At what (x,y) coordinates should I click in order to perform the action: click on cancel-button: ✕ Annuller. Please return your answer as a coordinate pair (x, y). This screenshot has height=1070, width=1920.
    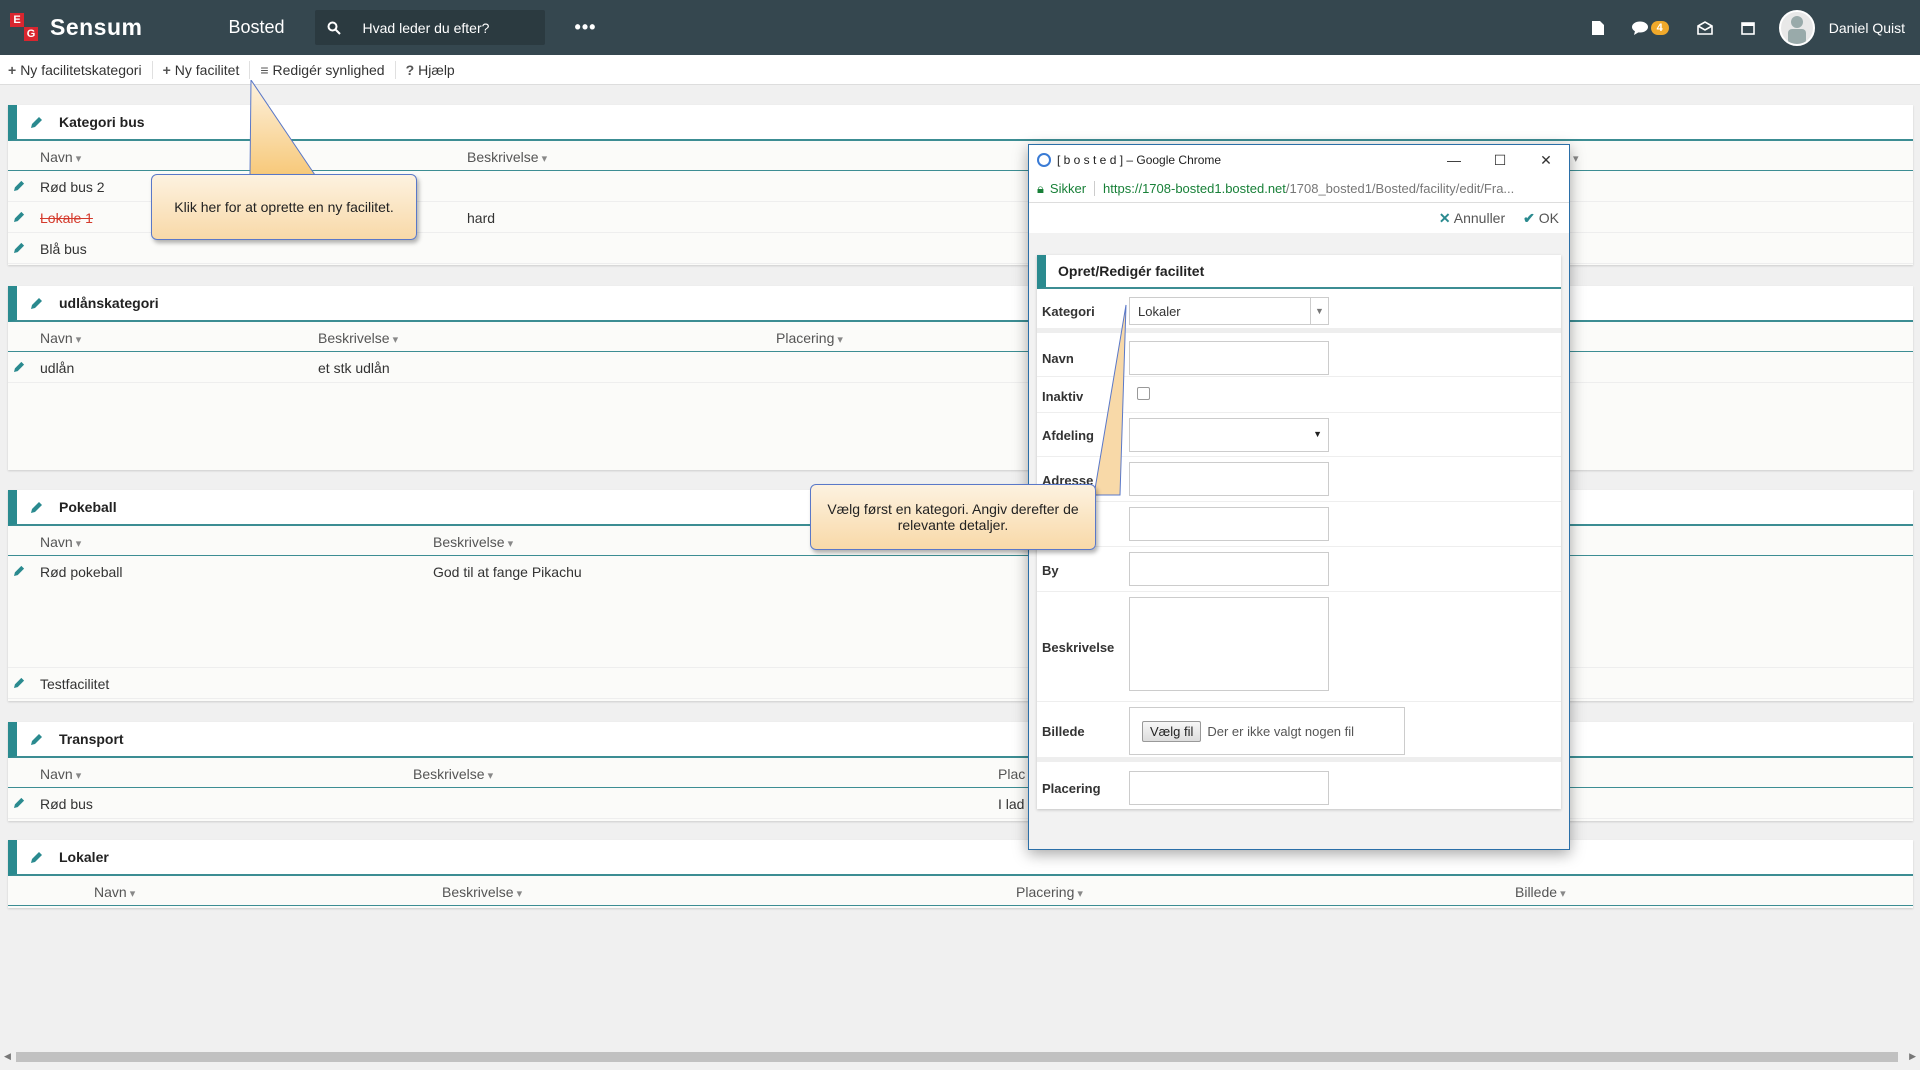
    Looking at the image, I should click on (1472, 218).